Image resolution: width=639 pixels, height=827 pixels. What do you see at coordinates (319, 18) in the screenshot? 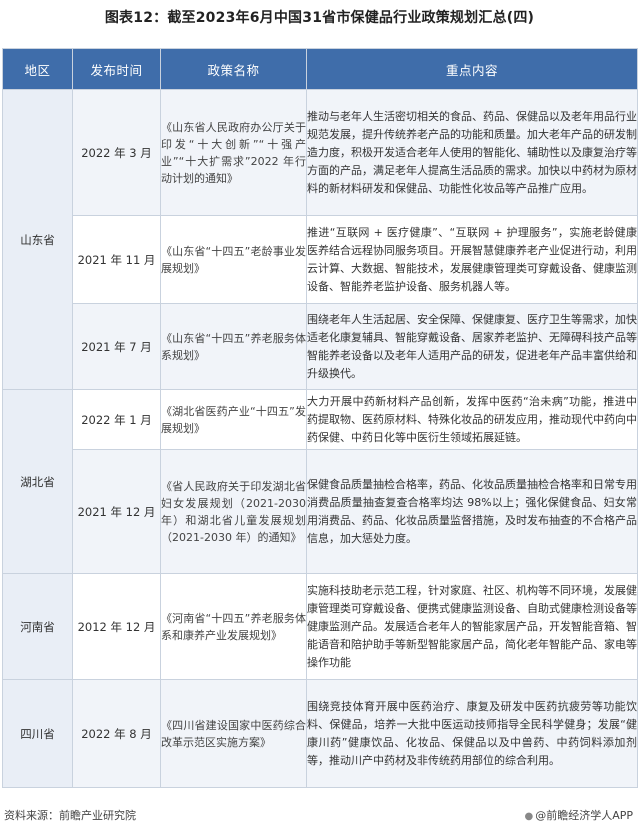
I see `page-title: 图表12：截至2023年6月中国31省市保健品行业政策规划汇总(四)` at bounding box center [319, 18].